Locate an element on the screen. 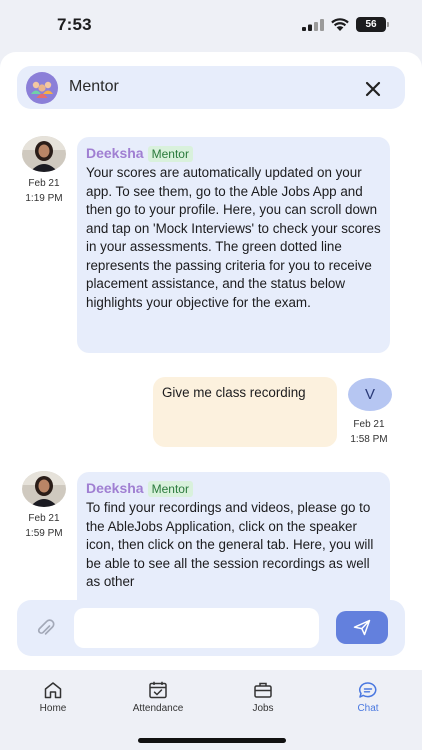 This screenshot has width=422, height=750. nav-home: Home is located at coordinates (53, 697).